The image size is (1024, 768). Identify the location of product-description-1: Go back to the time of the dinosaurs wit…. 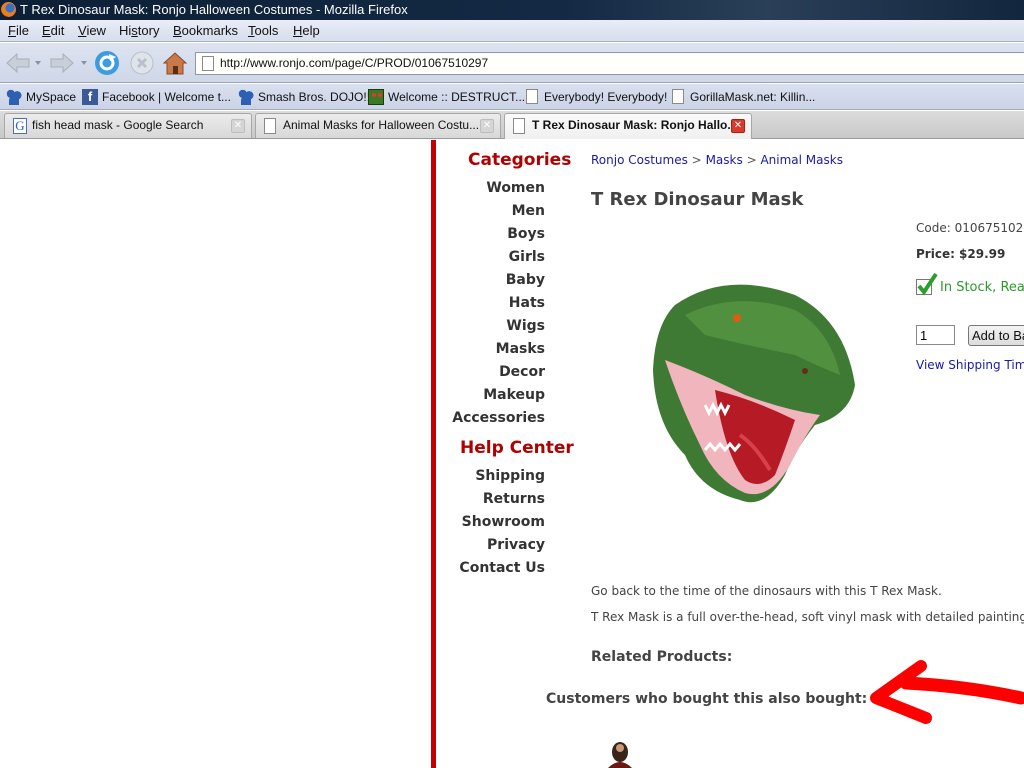
(766, 591).